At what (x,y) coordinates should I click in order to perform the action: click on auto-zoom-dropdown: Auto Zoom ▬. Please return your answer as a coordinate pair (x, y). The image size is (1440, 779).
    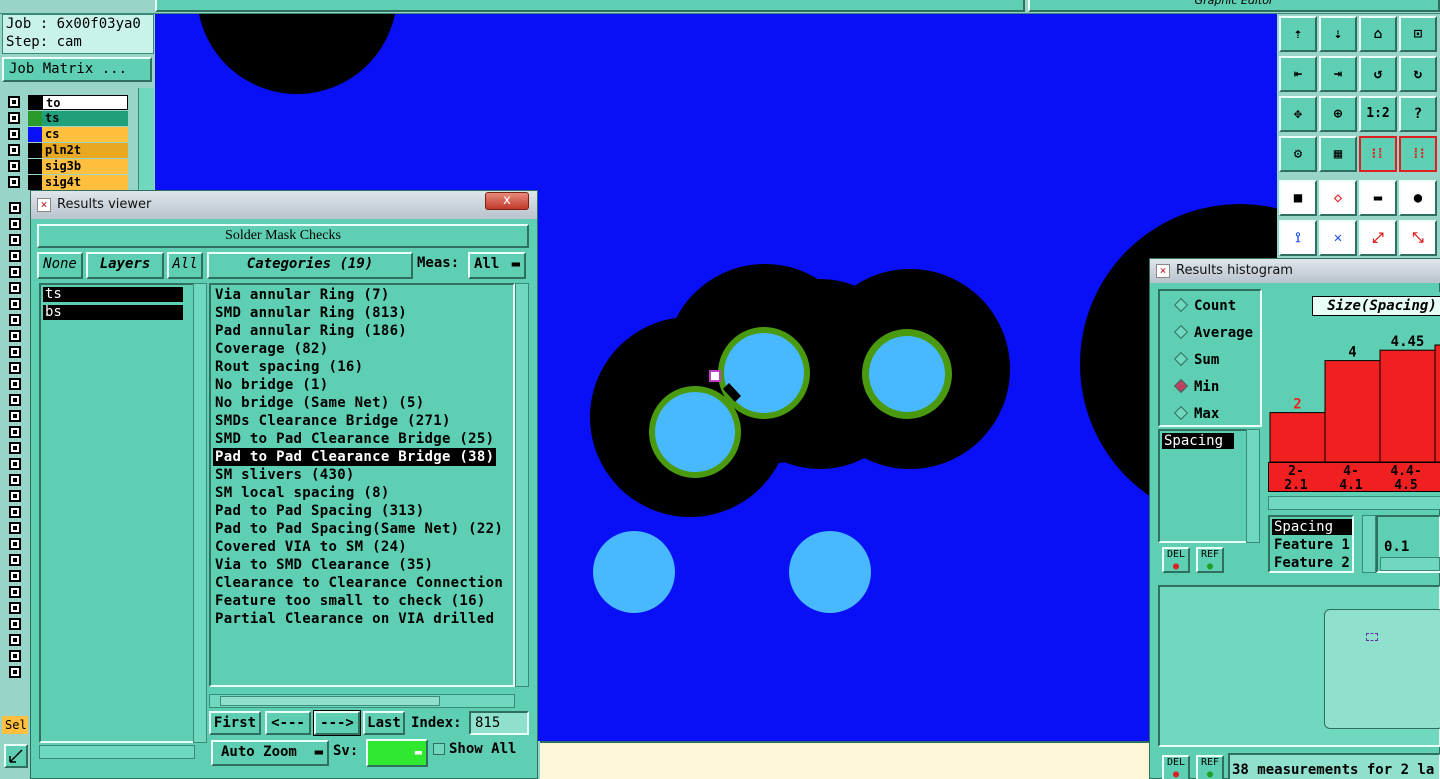
    Looking at the image, I should click on (270, 753).